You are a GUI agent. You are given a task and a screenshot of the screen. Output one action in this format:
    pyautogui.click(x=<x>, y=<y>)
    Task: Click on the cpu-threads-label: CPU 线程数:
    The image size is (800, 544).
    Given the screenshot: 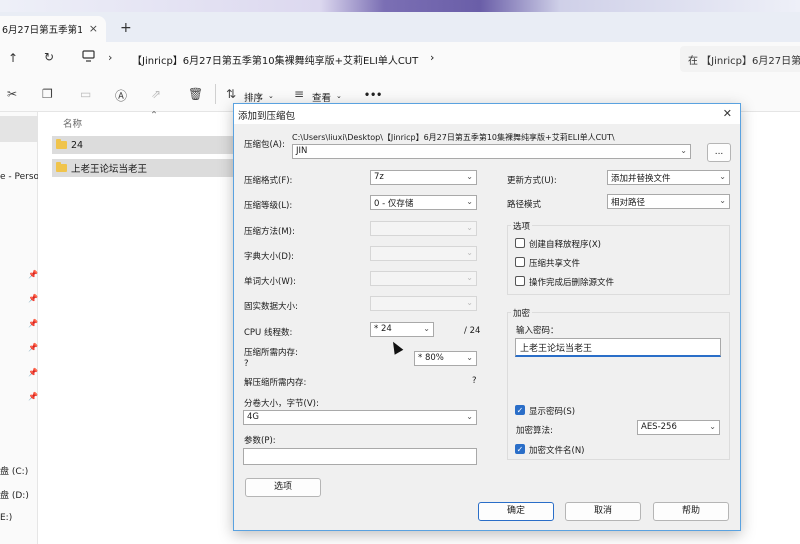 What is the action you would take?
    pyautogui.click(x=268, y=333)
    